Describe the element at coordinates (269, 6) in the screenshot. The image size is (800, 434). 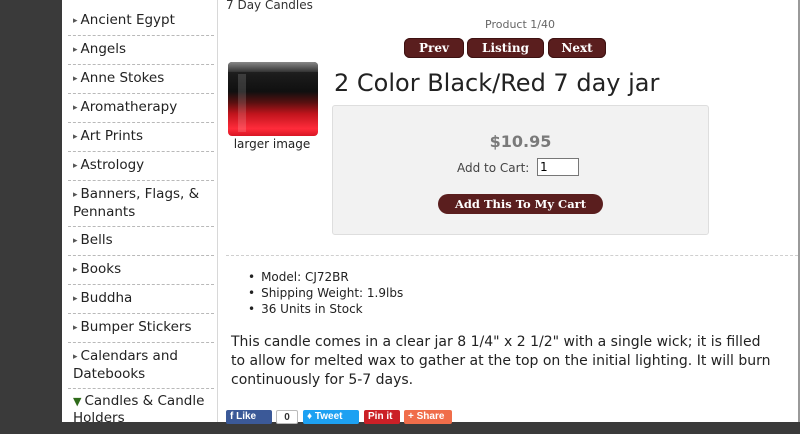
I see `breadcrumb: 7 Day Candles` at that location.